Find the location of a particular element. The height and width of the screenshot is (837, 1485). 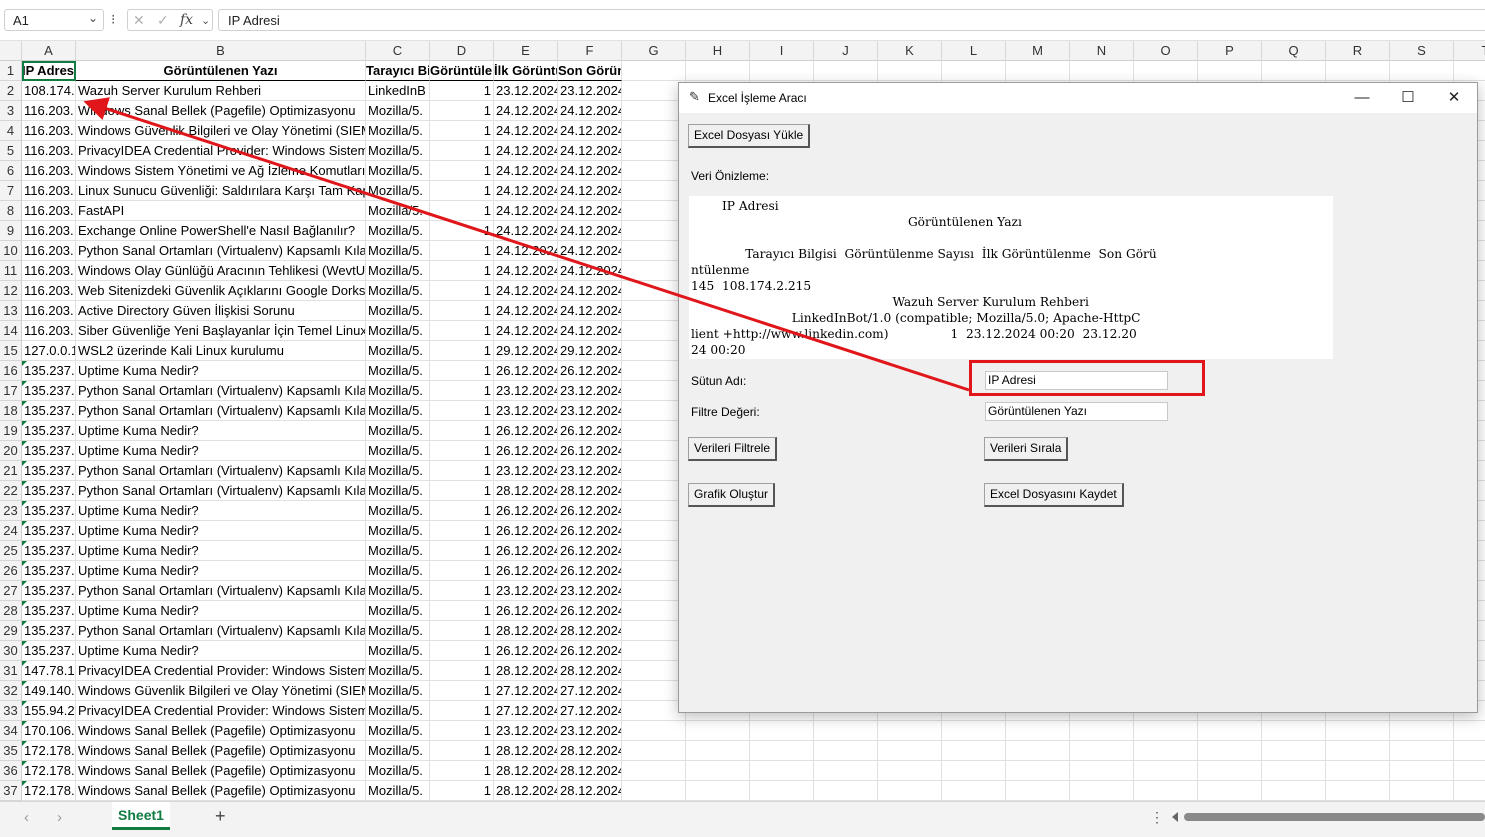

table-cell: FastAPI is located at coordinates (221, 211).